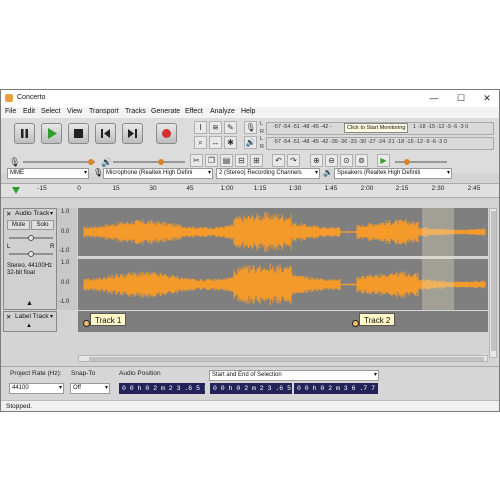 The image size is (500, 500). Describe the element at coordinates (294, 375) in the screenshot. I see `selection-mode-select: Start and End of Selection ▾` at that location.